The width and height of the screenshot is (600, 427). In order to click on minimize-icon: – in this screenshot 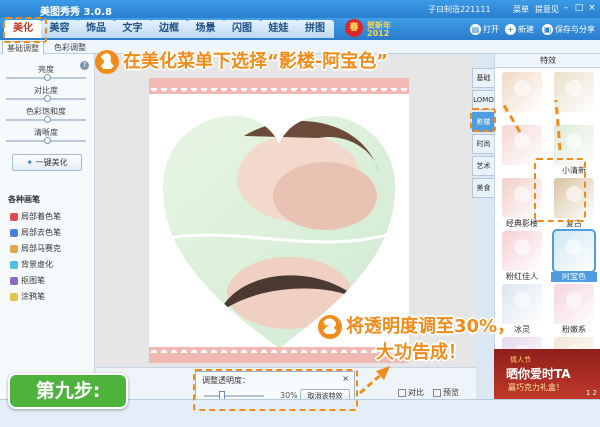, I will do `click(566, 8)`.